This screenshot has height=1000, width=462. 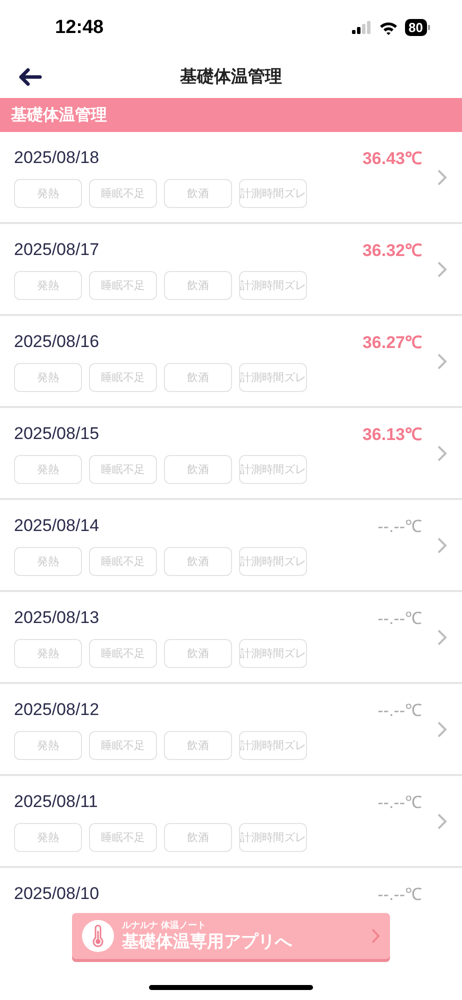 What do you see at coordinates (57, 250) in the screenshot?
I see `date-label: 2025/08/17` at bounding box center [57, 250].